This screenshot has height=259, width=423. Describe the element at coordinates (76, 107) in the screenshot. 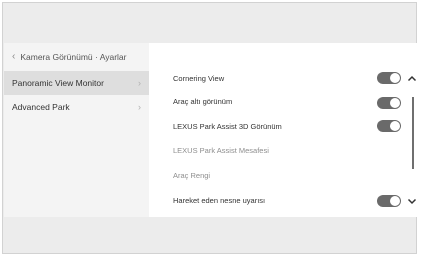

I see `sidebar-item-advanced-park: Advanced Park ›` at that location.